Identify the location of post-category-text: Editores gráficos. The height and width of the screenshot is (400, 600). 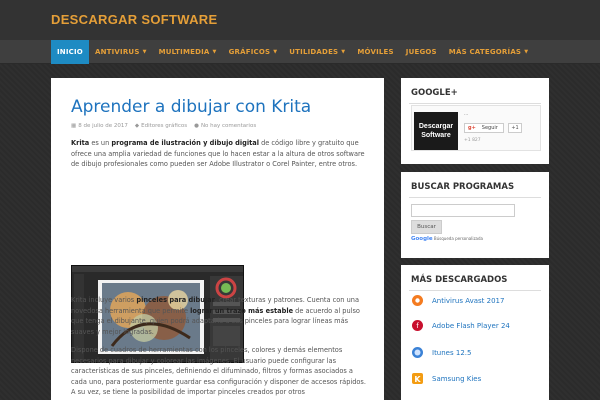
(164, 126).